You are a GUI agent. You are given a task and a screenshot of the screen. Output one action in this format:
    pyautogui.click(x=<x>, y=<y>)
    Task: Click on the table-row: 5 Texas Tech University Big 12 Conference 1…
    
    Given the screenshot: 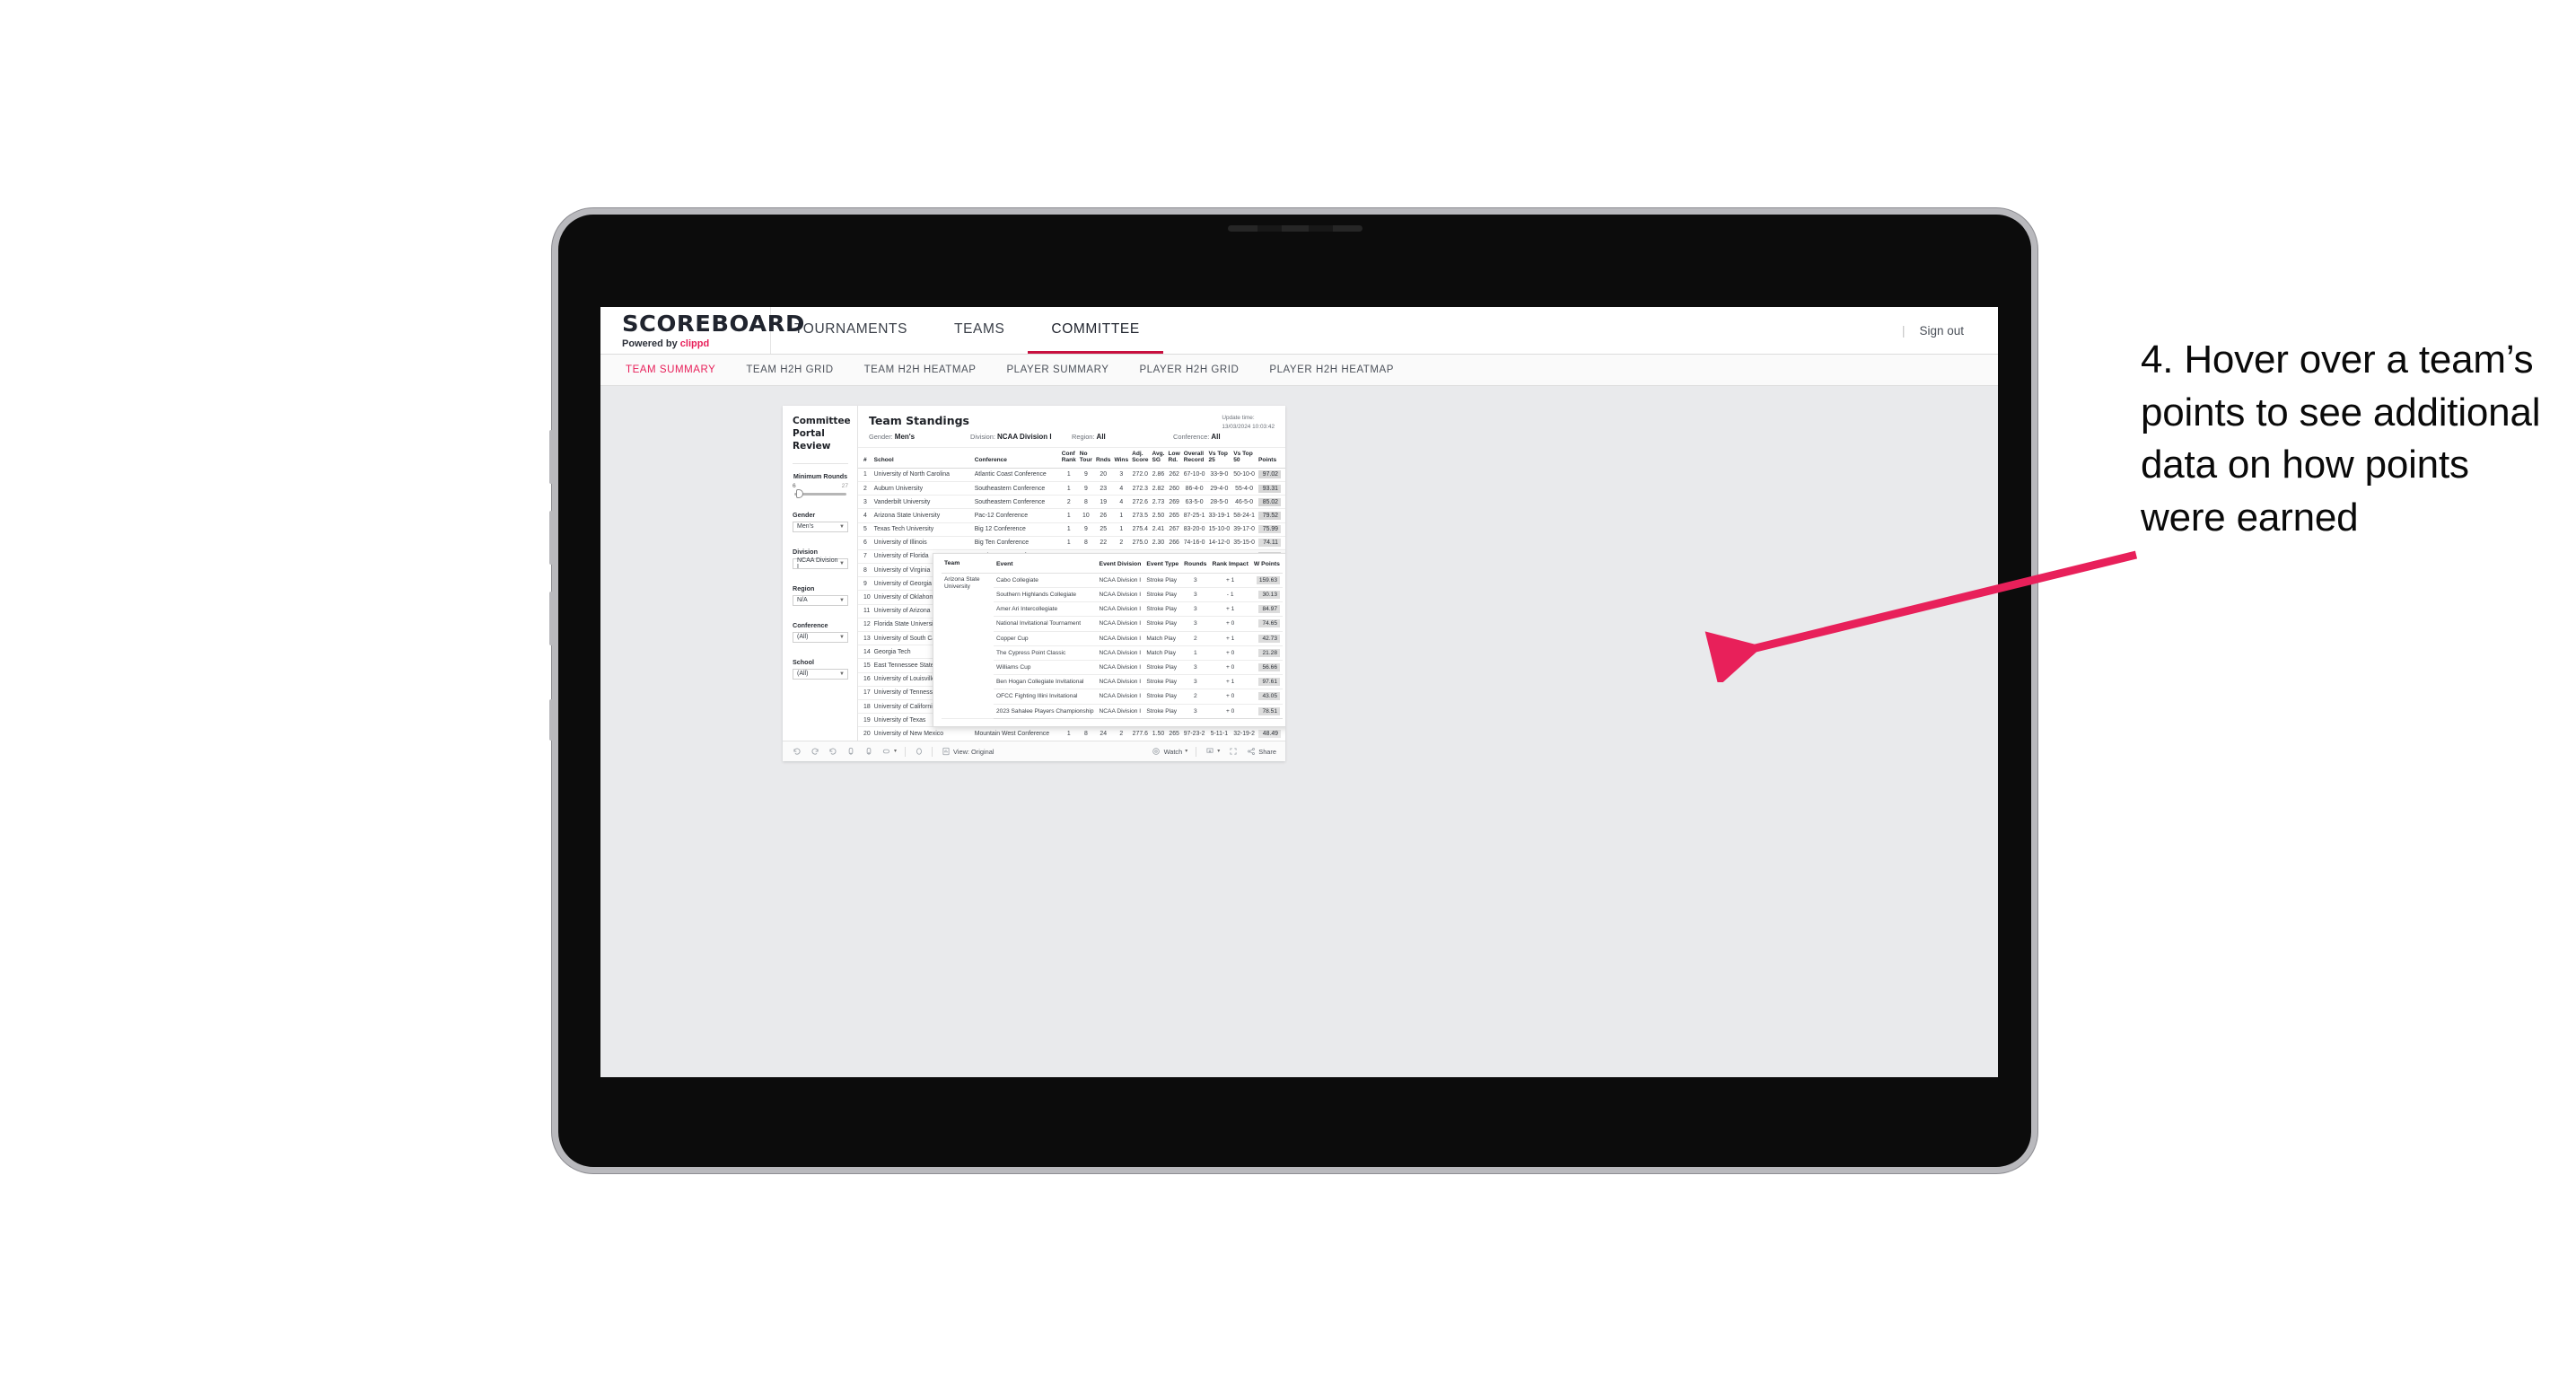 What is the action you would take?
    pyautogui.click(x=1071, y=530)
    